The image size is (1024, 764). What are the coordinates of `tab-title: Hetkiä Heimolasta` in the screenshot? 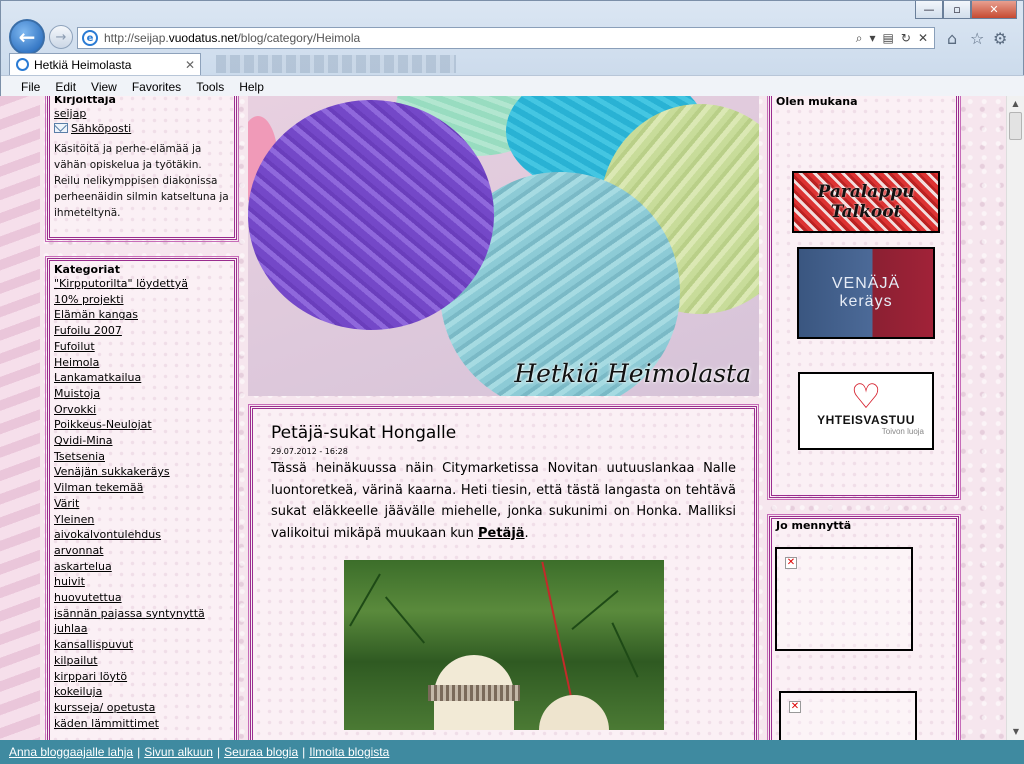 It's located at (83, 64).